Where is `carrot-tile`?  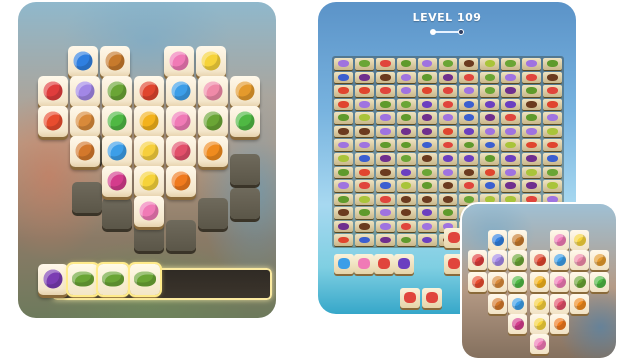 carrot-tile is located at coordinates (181, 181).